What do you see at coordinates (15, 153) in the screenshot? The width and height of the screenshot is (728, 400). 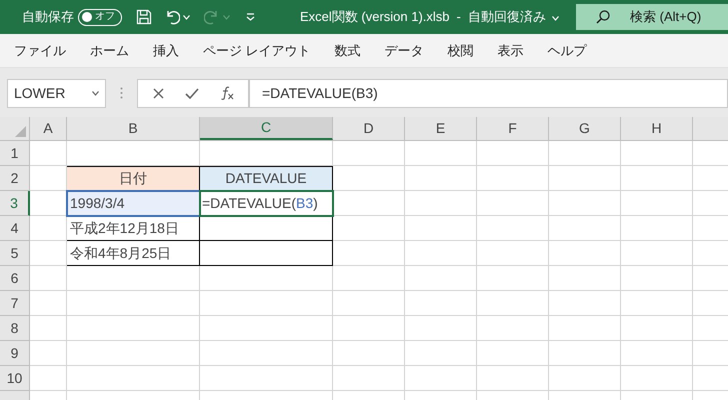 I see `row-header: 1` at bounding box center [15, 153].